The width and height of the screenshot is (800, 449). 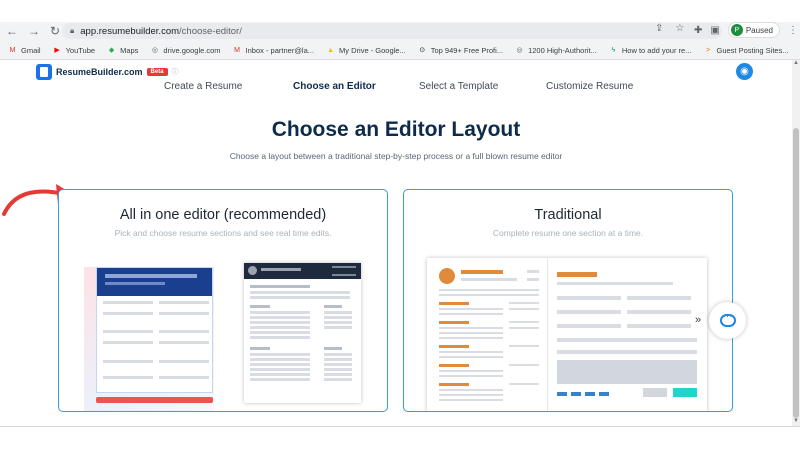 I want to click on bookmark-label: Maps, so click(x=129, y=50).